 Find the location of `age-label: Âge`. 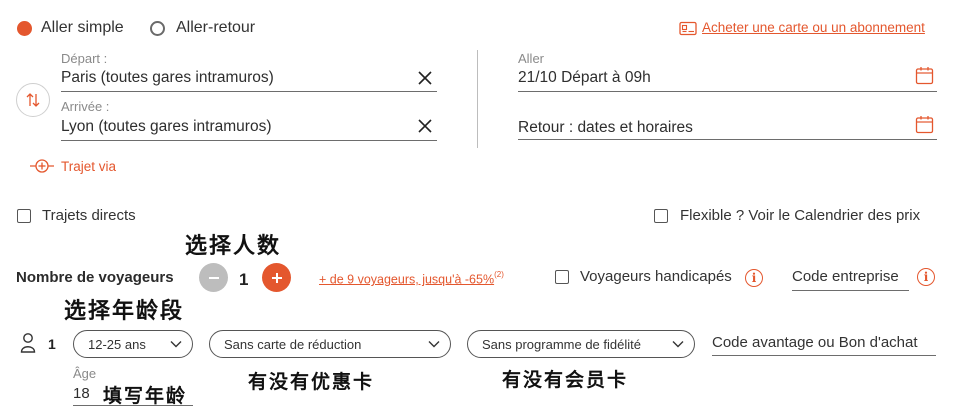

age-label: Âge is located at coordinates (85, 373).